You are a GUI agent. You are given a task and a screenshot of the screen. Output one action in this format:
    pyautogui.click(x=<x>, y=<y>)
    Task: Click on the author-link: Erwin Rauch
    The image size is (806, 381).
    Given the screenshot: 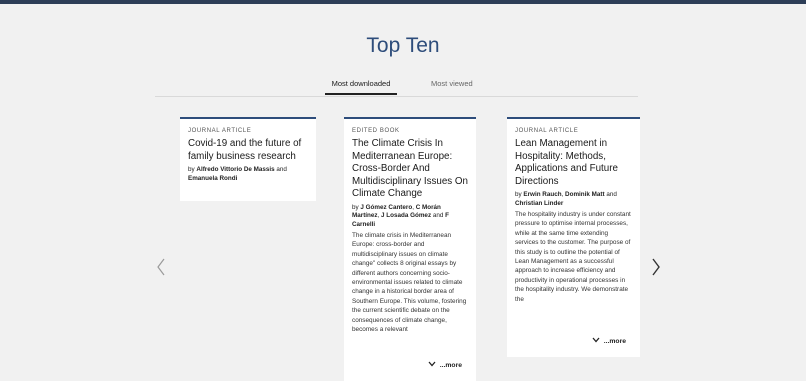 What is the action you would take?
    pyautogui.click(x=542, y=194)
    